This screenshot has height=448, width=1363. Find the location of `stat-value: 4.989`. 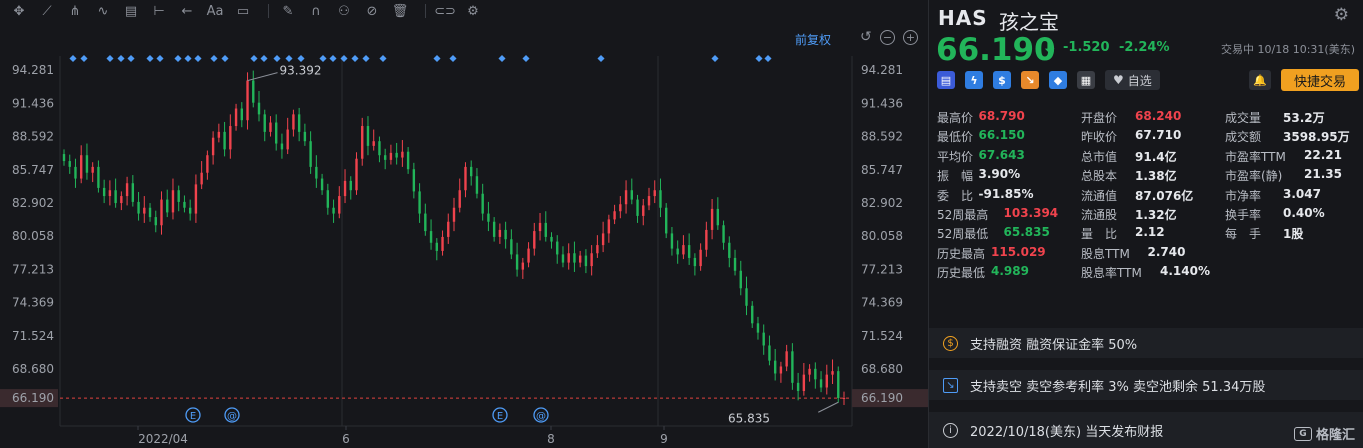

stat-value: 4.989 is located at coordinates (1010, 271).